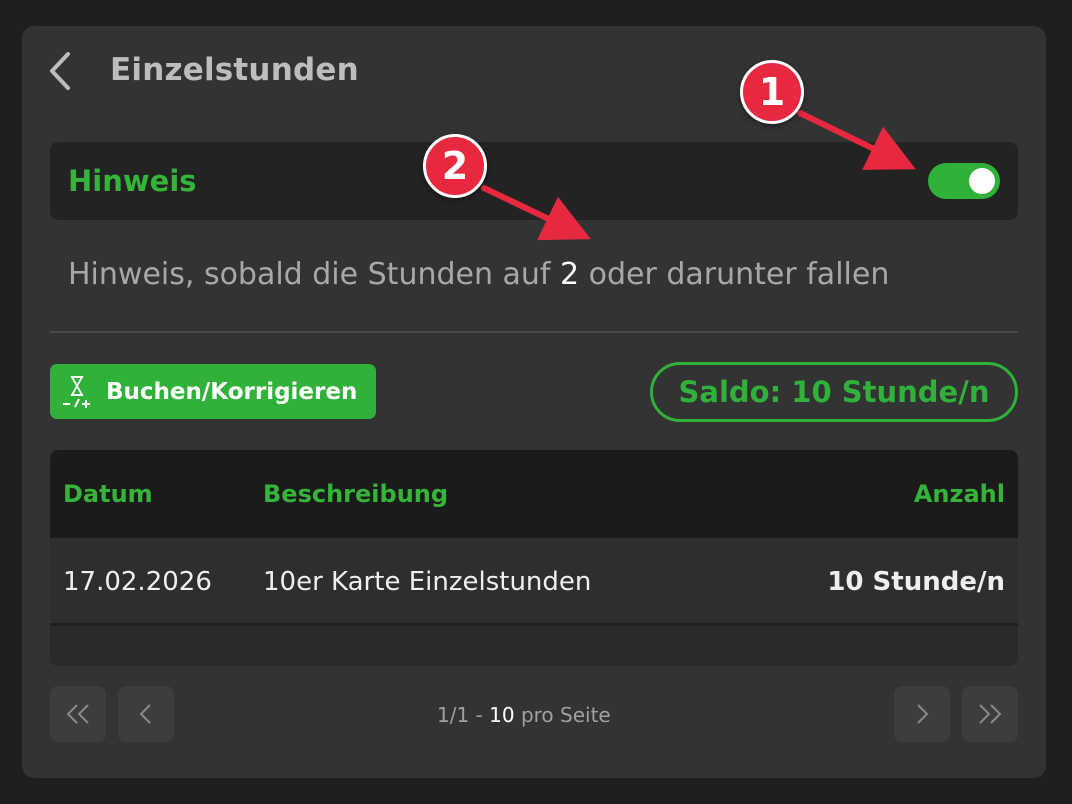 The width and height of the screenshot is (1072, 804). I want to click on double-chevron-left-icon, so click(77, 714).